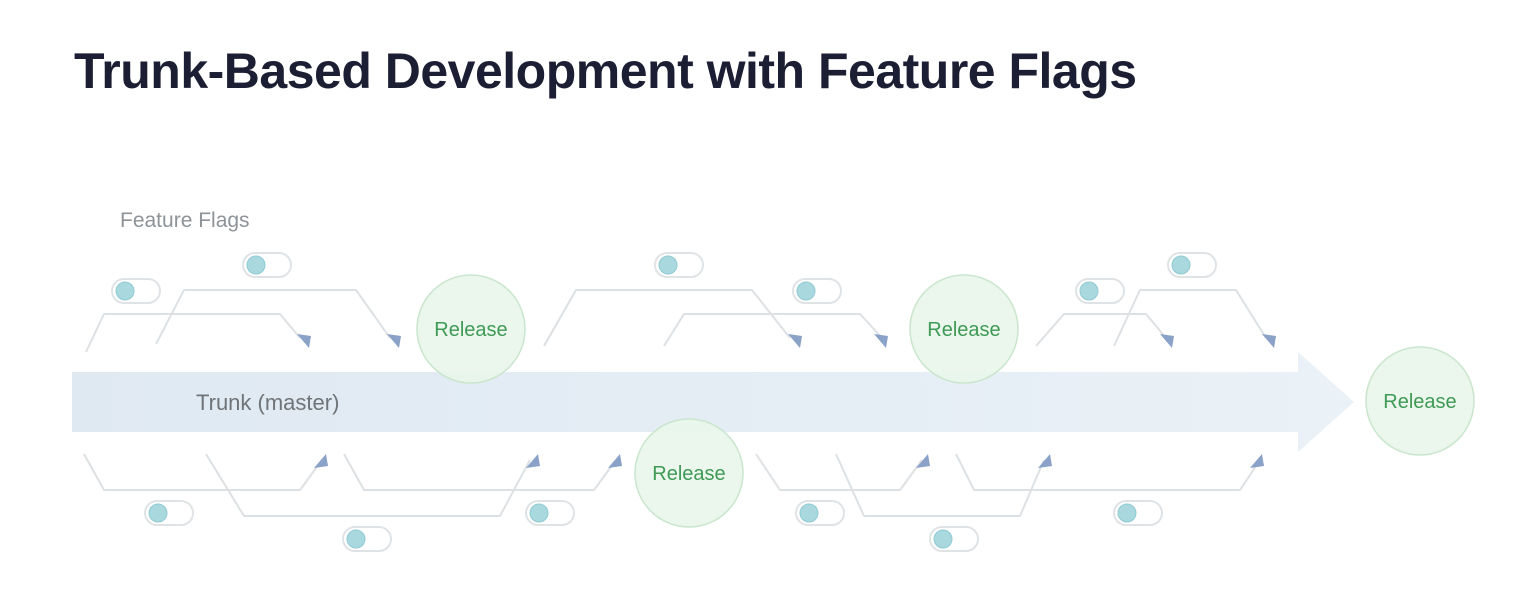  What do you see at coordinates (185, 220) in the screenshot?
I see `feature-flags-label: Feature Flags` at bounding box center [185, 220].